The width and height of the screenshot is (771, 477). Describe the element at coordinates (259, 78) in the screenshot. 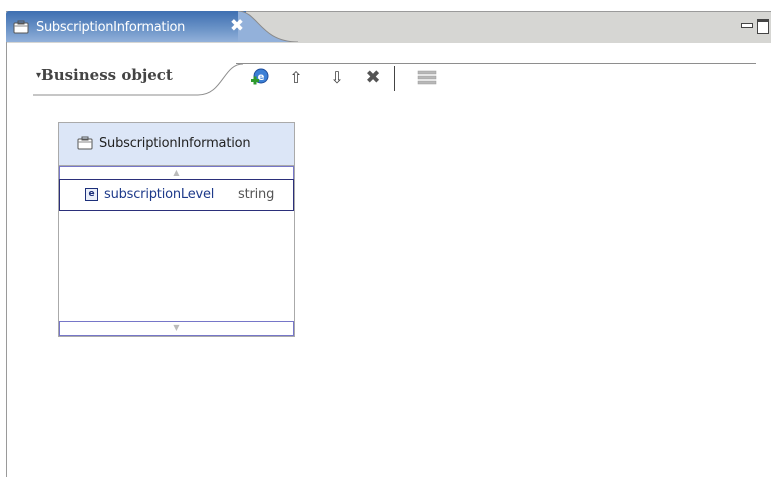

I see `add-field-icon: e` at that location.